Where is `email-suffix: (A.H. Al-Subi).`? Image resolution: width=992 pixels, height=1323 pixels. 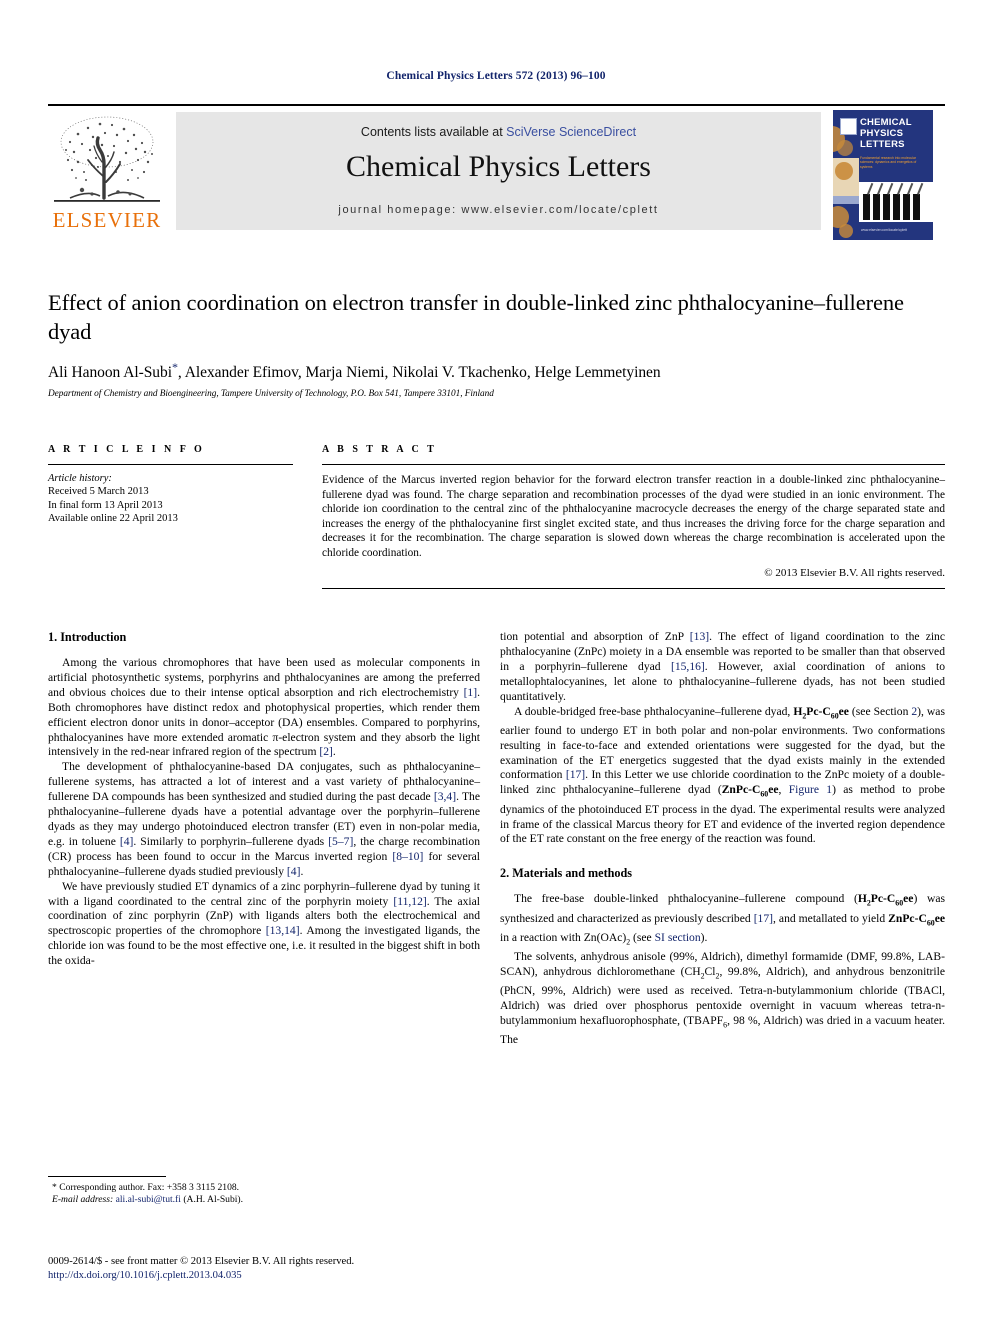
email-suffix: (A.H. Al-Subi). is located at coordinates (212, 1200).